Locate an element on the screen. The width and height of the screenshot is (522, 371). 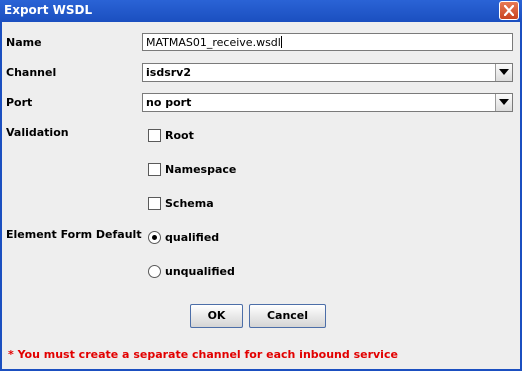
schema-checkbox-label: Schema is located at coordinates (189, 203).